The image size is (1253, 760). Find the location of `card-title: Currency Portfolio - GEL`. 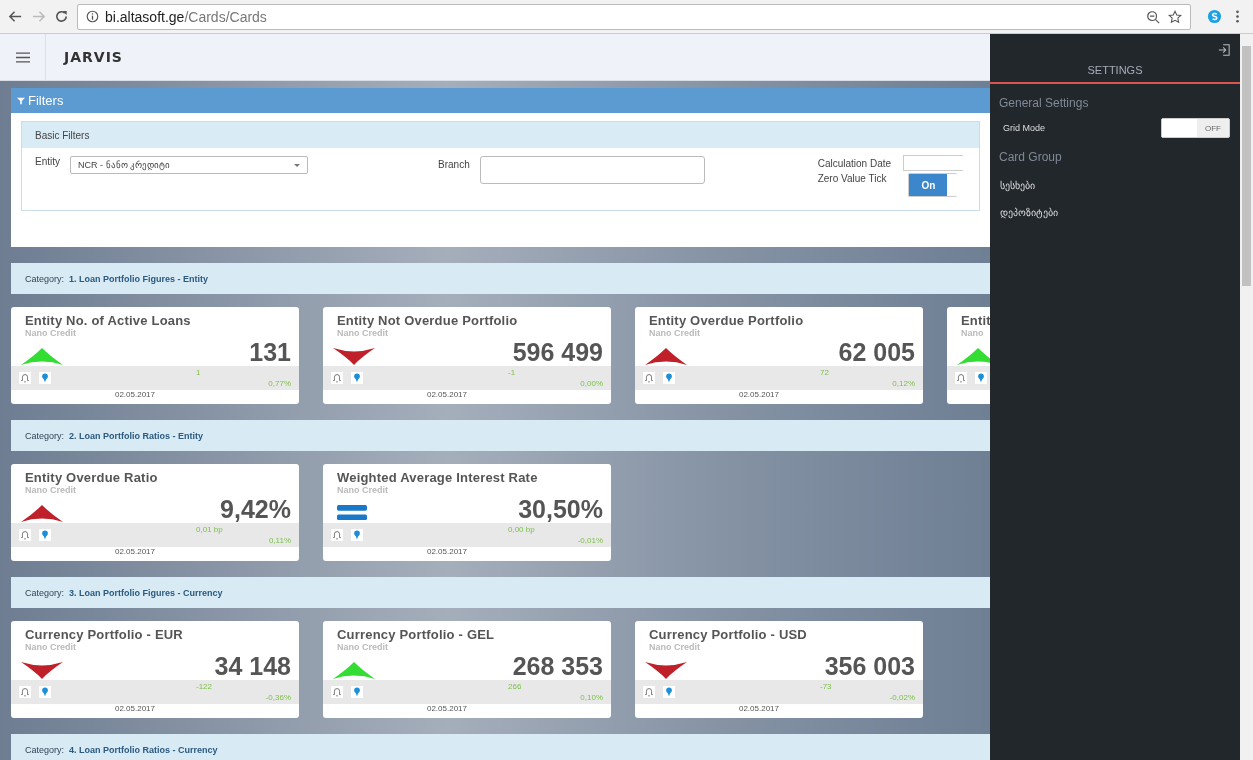

card-title: Currency Portfolio - GEL is located at coordinates (416, 634).